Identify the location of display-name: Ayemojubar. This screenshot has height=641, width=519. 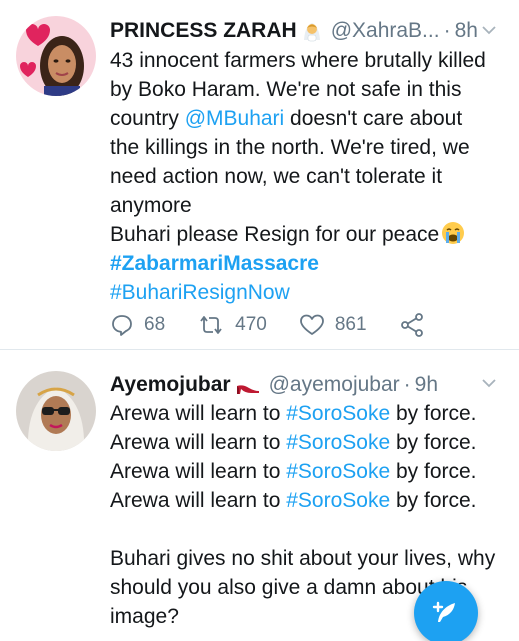
(170, 385).